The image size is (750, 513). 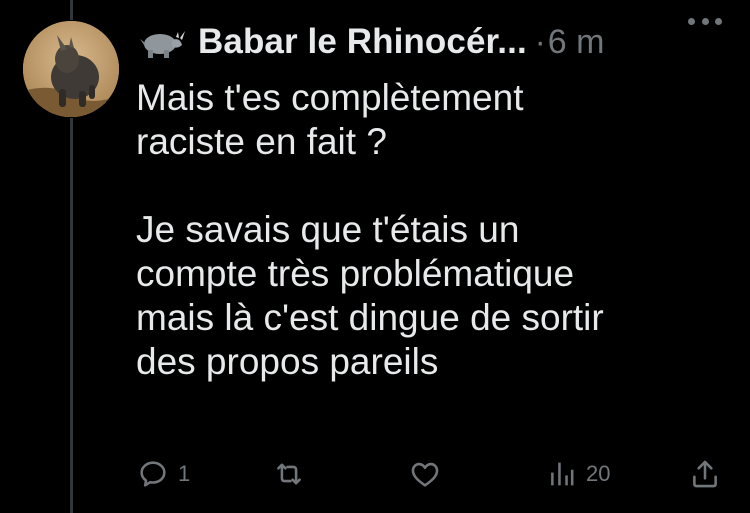 I want to click on text-line: Je savais que t'étais un, so click(x=328, y=229).